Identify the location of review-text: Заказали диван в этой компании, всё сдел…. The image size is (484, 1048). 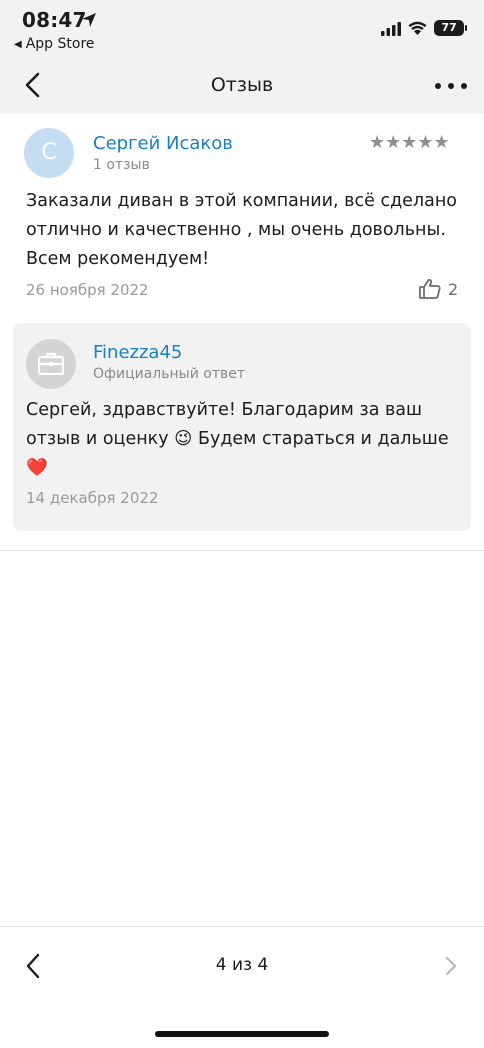
(241, 230).